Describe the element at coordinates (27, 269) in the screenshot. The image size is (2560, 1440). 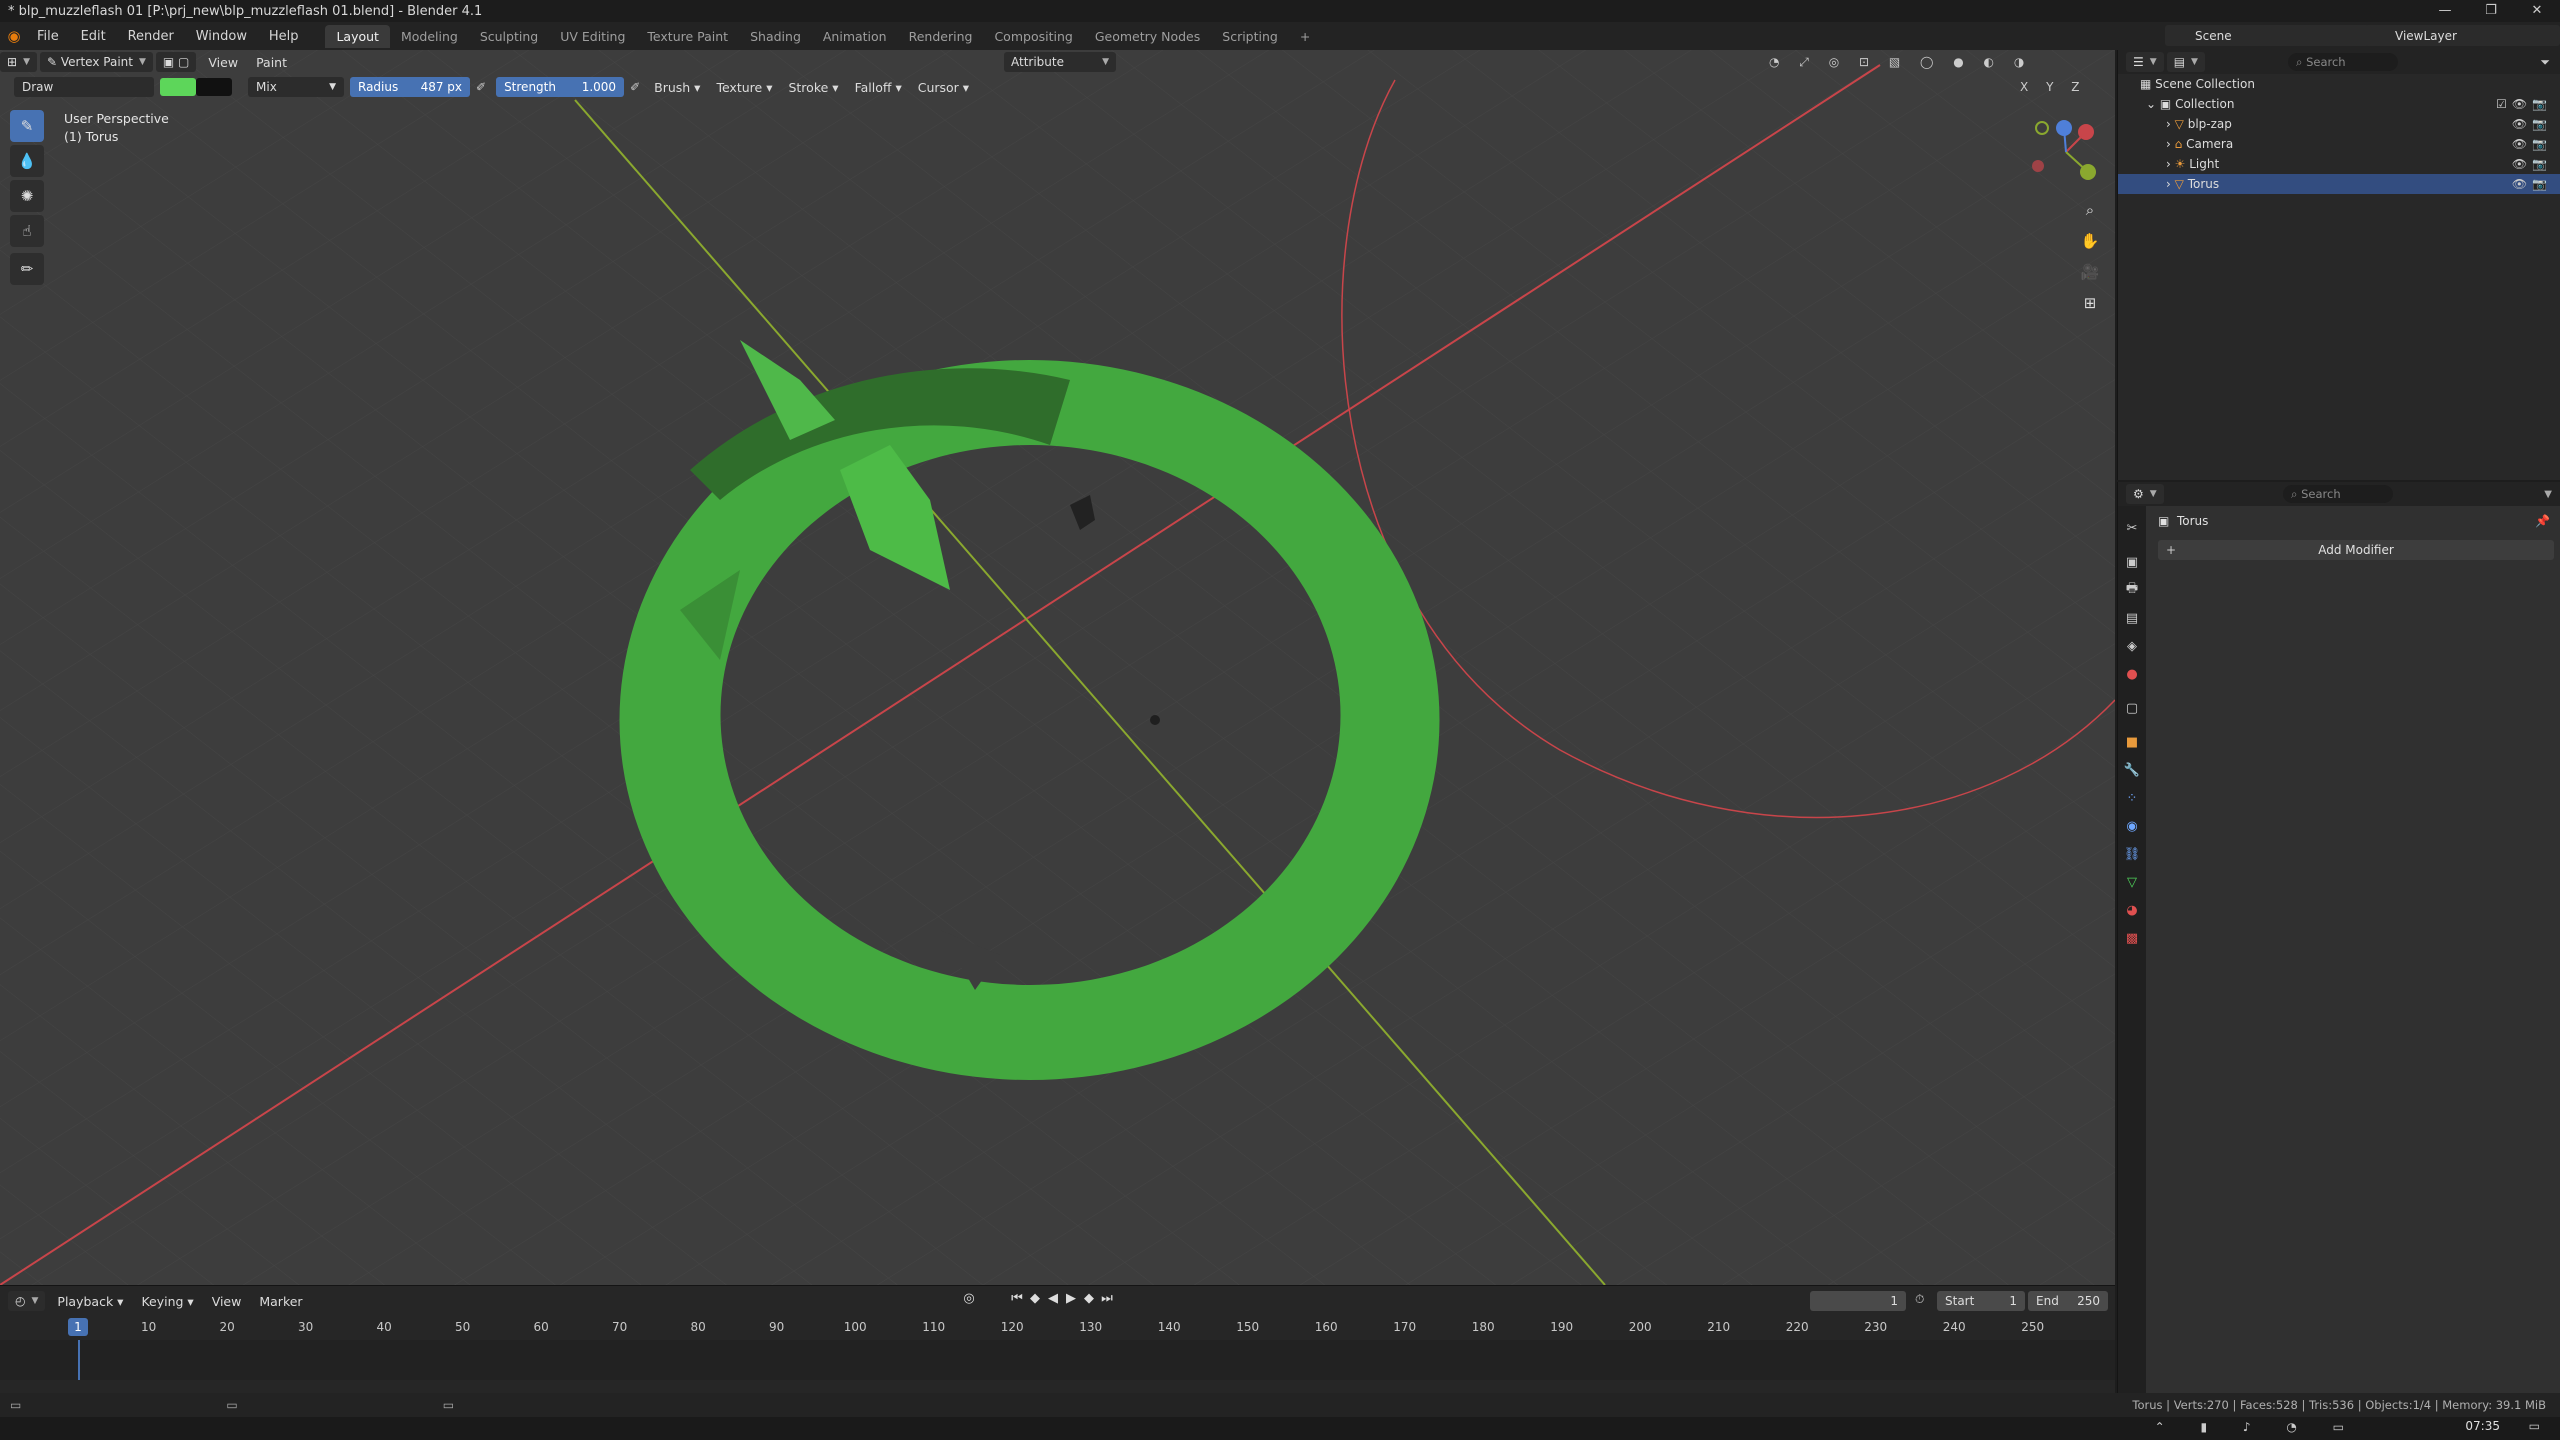
I see `annotate-icon: ✏` at that location.